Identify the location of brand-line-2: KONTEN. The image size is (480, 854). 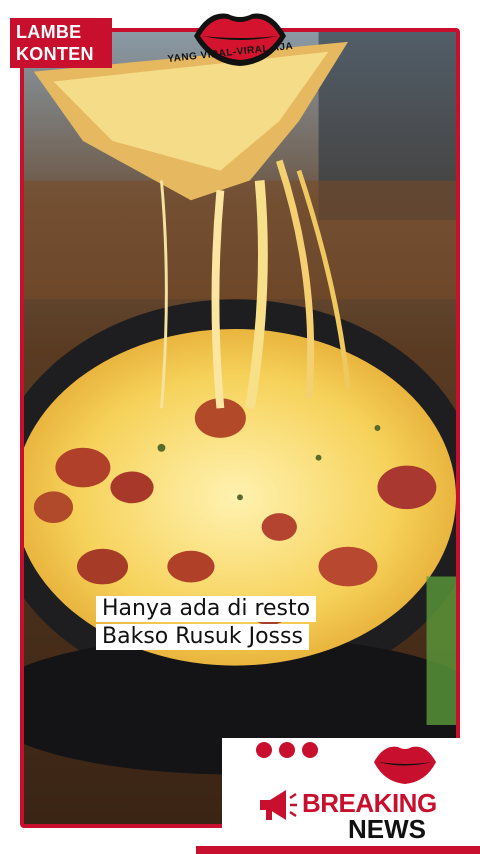
(55, 54).